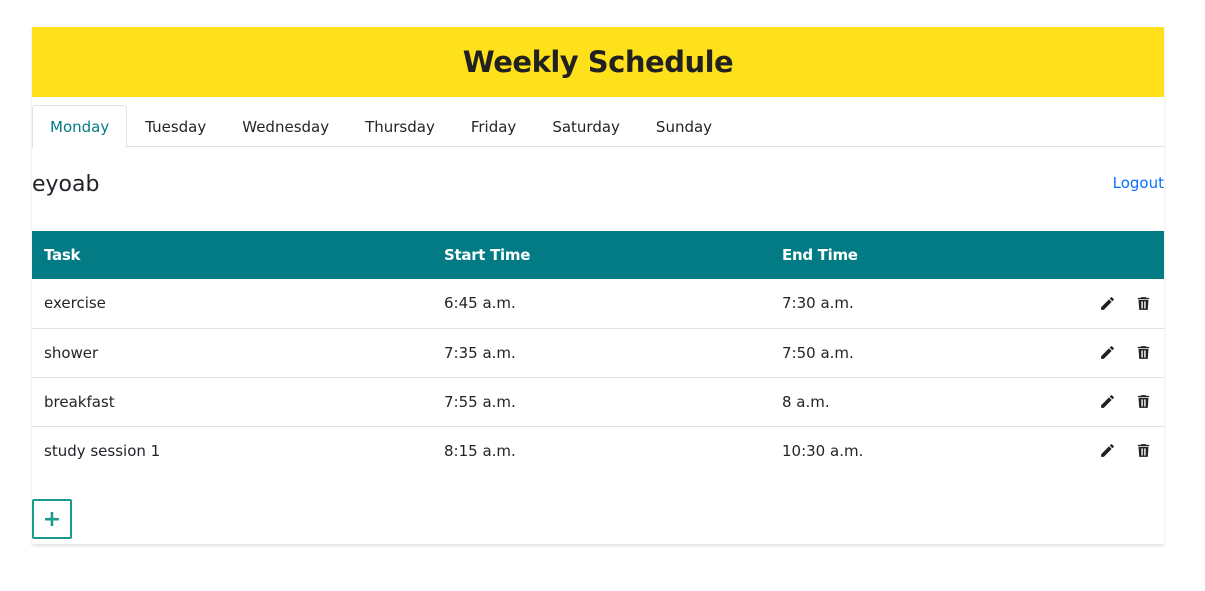 The width and height of the screenshot is (1205, 591). Describe the element at coordinates (598, 303) in the screenshot. I see `table-row: exercise 6:45 a.m. 7:30 a.m.` at that location.